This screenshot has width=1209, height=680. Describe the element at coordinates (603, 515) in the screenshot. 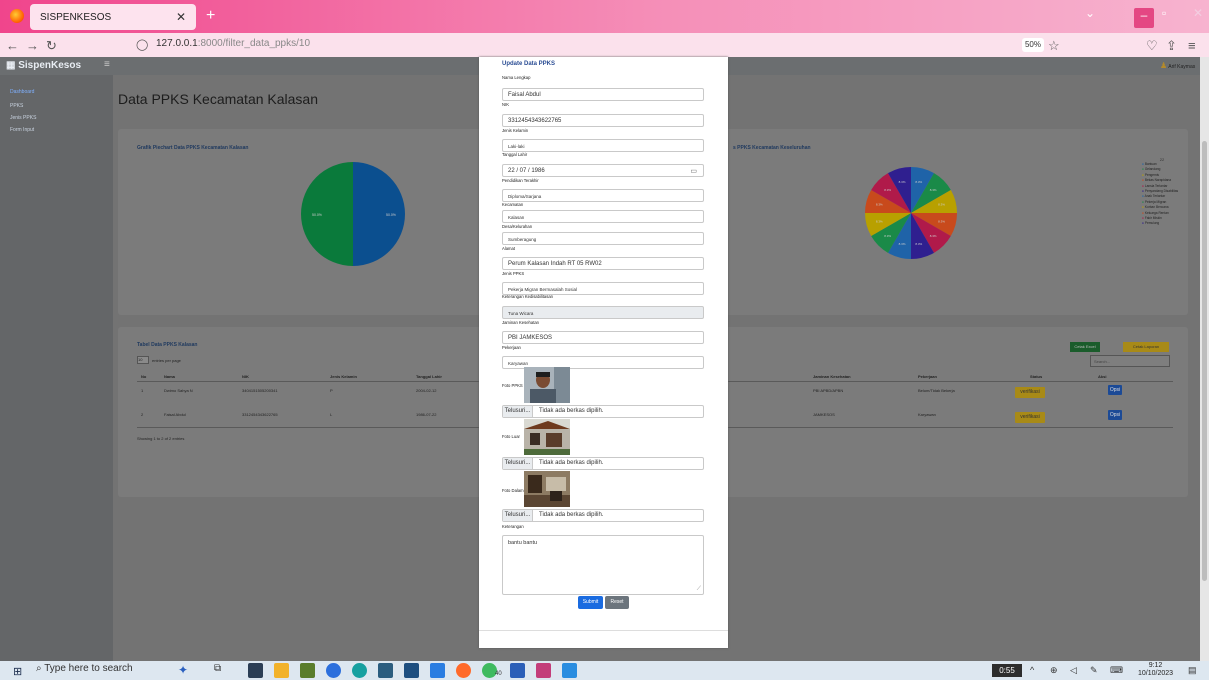

I see `foto-dalam-file-input: Telusuri... Tidak ada berkas dipilih.` at that location.